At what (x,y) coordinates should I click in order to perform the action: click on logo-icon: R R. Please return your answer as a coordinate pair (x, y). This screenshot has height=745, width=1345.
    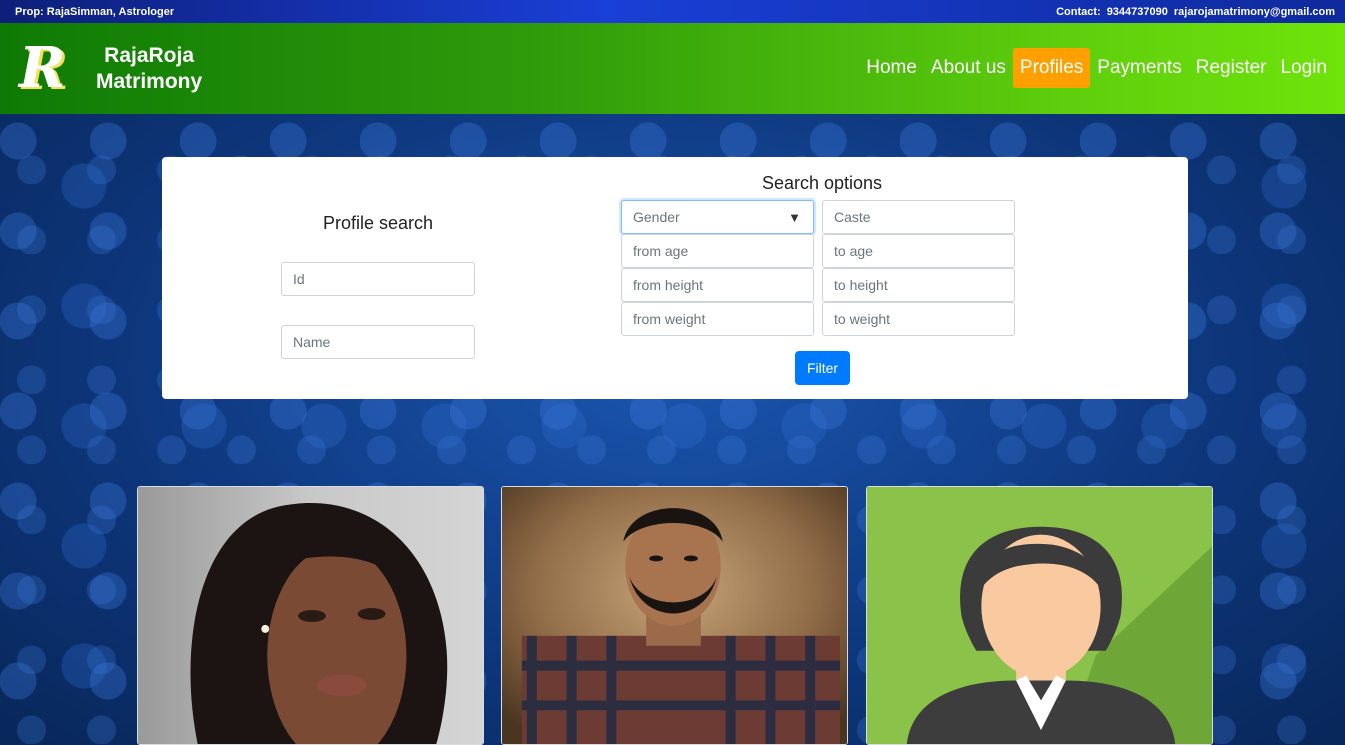
    Looking at the image, I should click on (48, 69).